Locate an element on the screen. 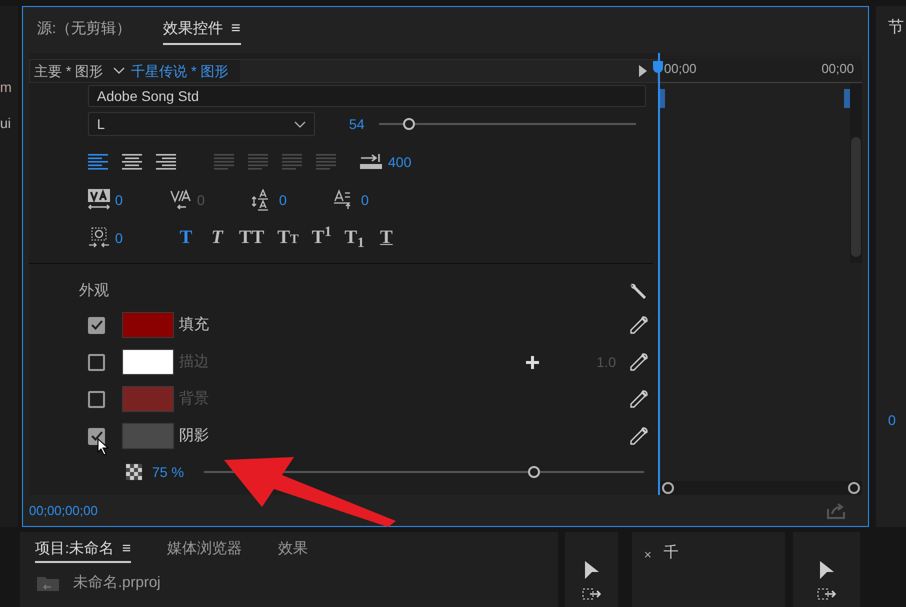  font-size-slider is located at coordinates (507, 124).